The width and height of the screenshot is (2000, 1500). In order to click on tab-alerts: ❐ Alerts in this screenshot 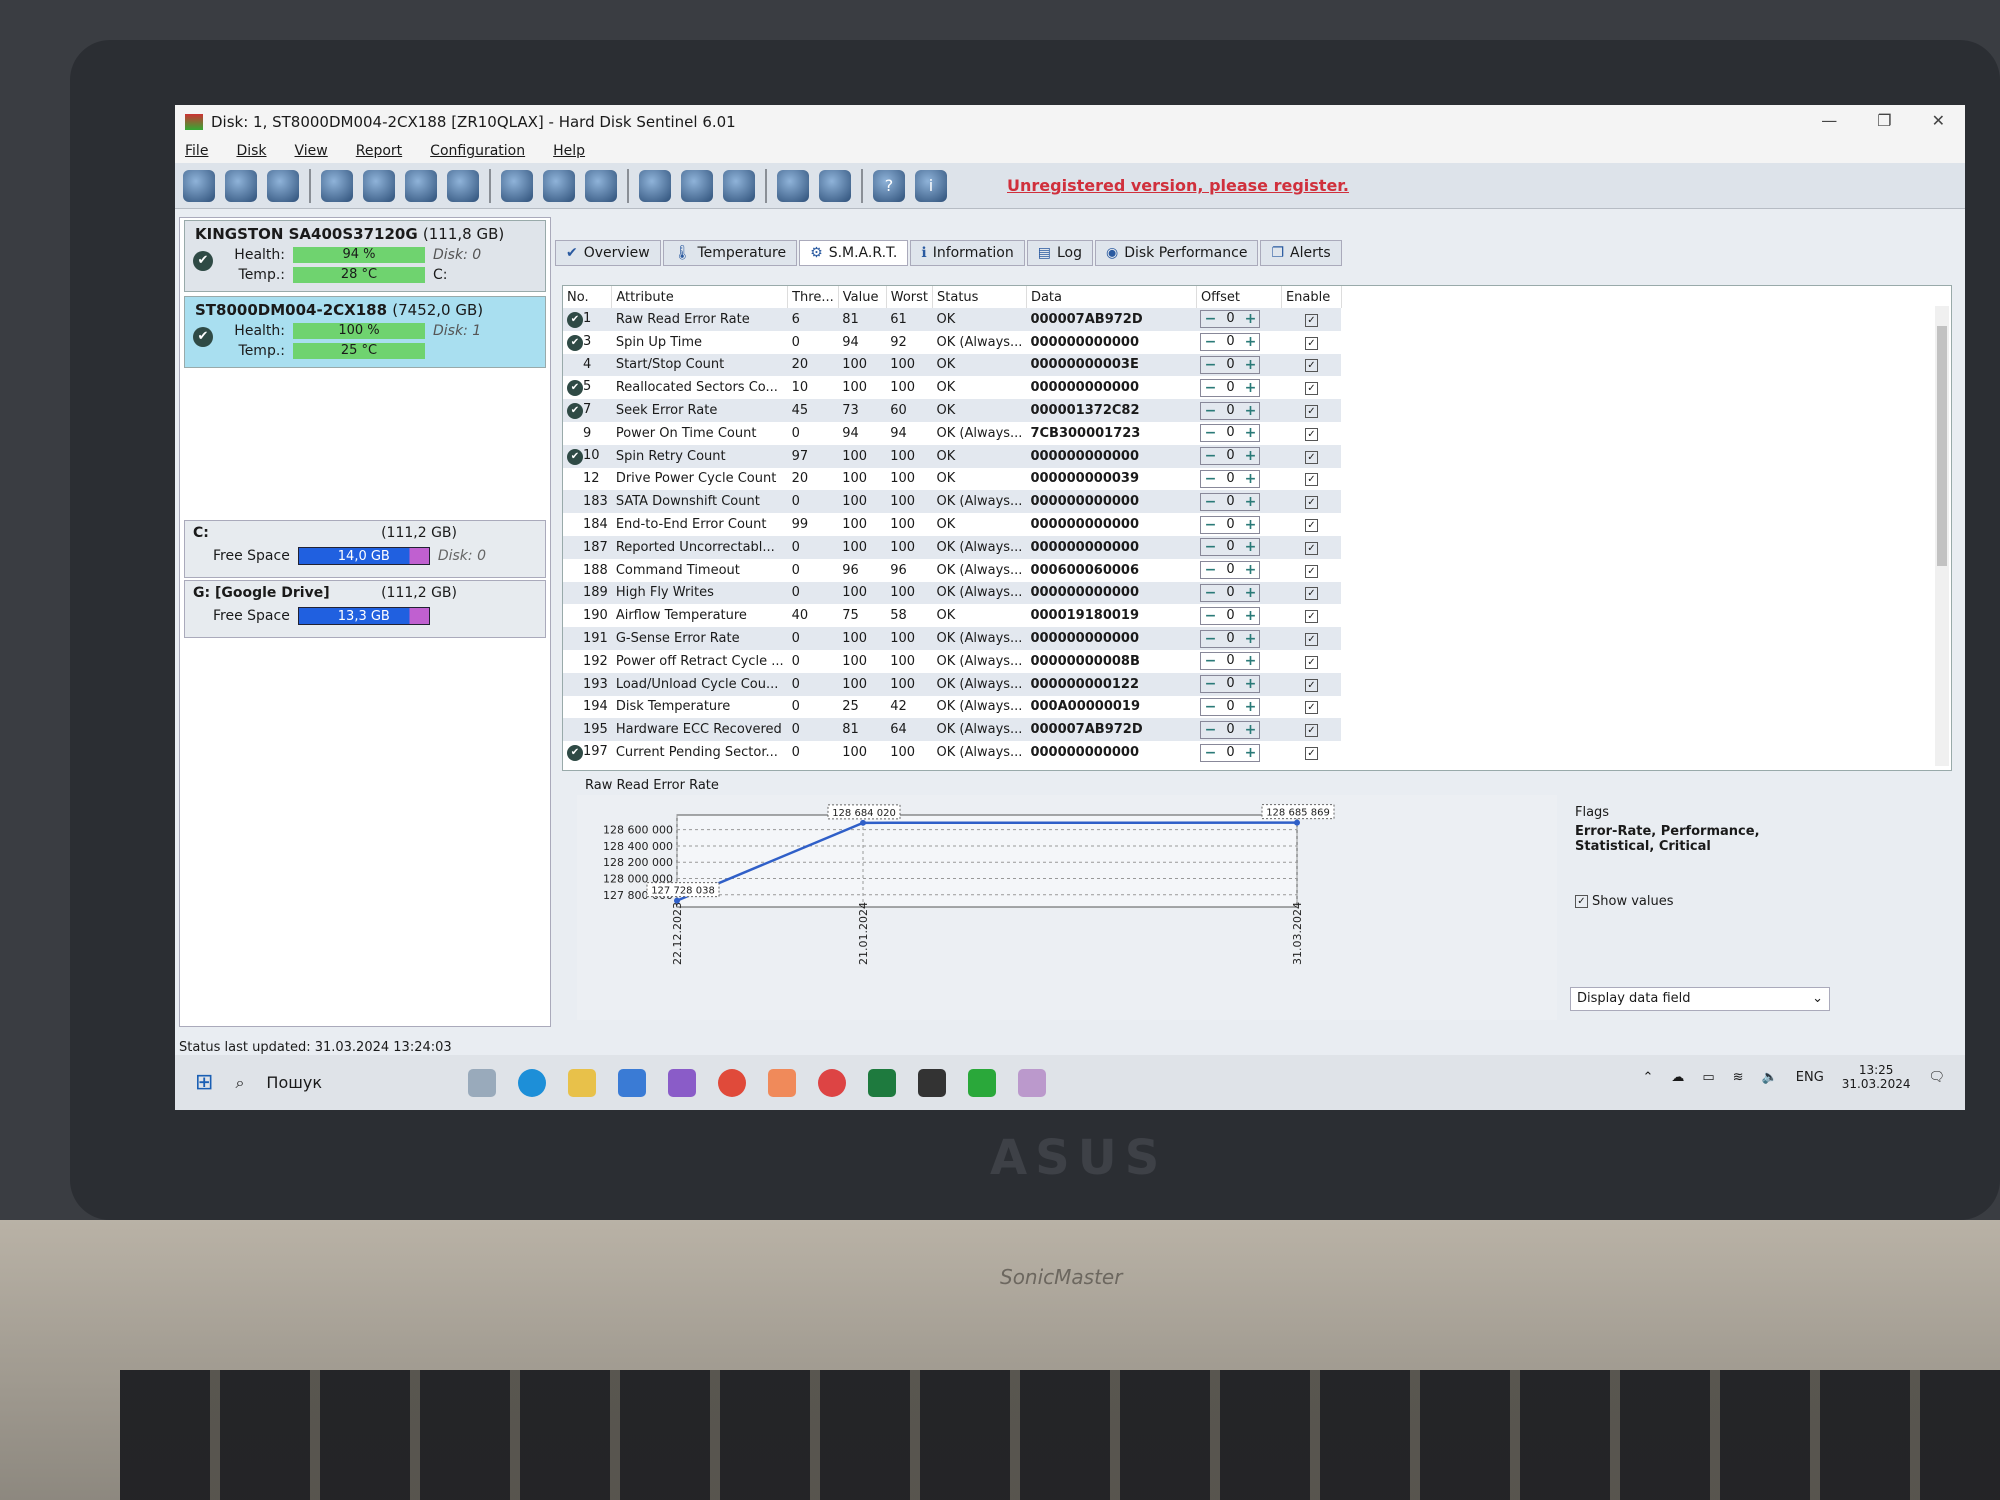, I will do `click(1301, 253)`.